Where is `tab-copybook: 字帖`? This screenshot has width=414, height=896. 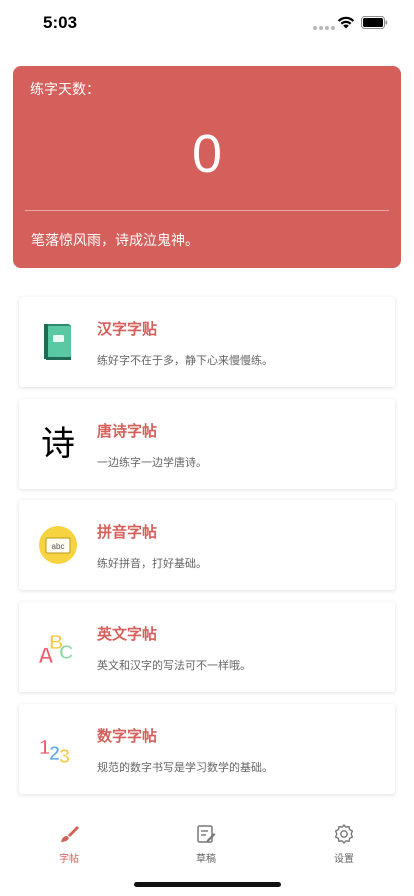
tab-copybook: 字帖 is located at coordinates (69, 840).